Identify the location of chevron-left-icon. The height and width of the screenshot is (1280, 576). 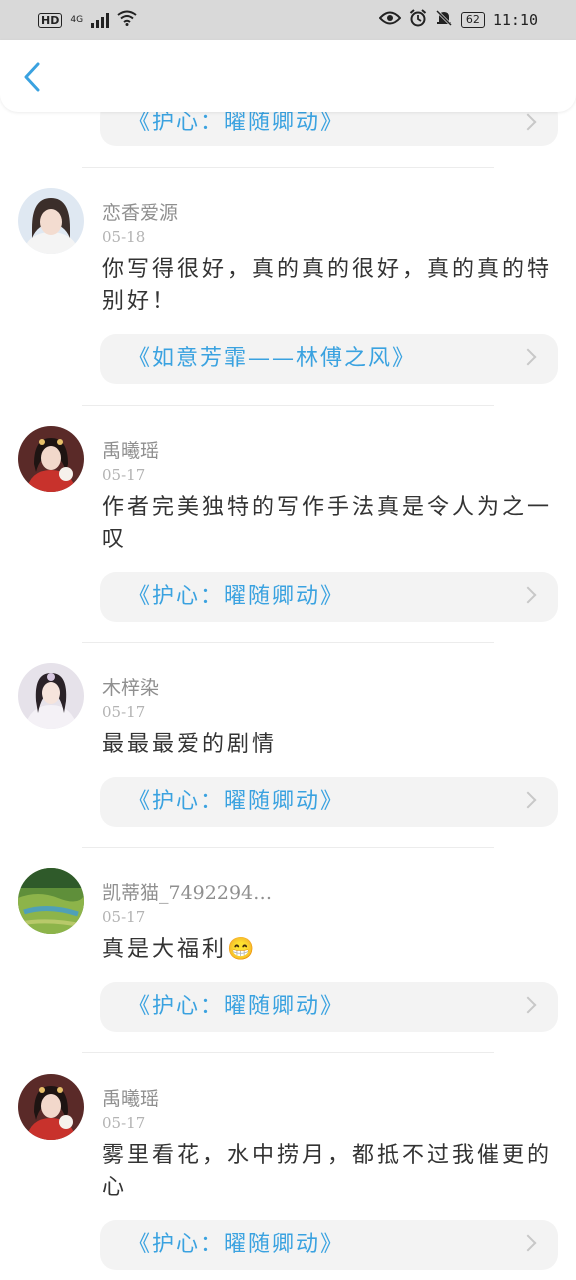
(32, 77).